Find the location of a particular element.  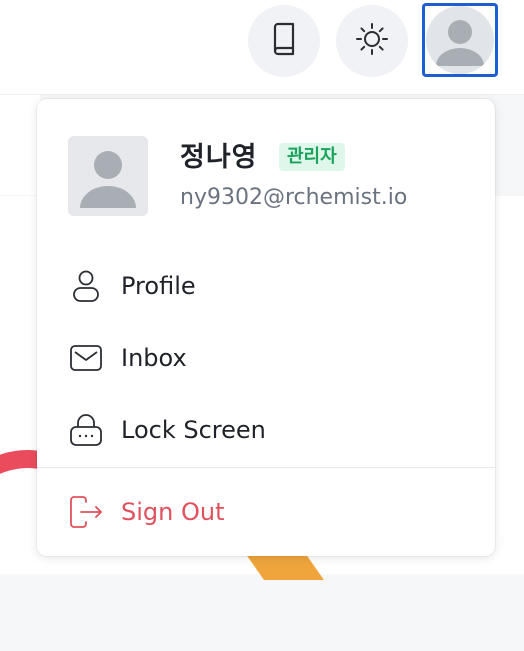

theme-toggle-button is located at coordinates (372, 41).